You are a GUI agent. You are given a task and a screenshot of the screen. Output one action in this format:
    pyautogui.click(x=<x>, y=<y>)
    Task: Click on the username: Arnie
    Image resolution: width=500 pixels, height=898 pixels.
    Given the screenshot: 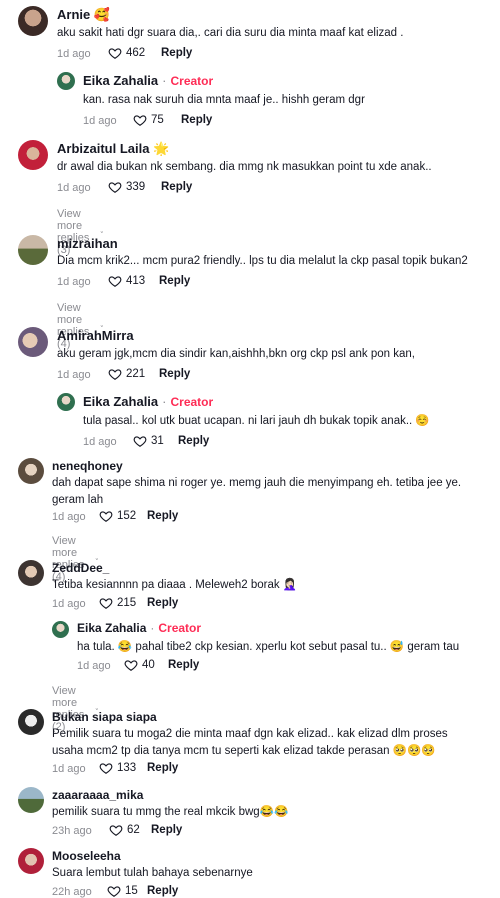 What is the action you would take?
    pyautogui.click(x=73, y=14)
    